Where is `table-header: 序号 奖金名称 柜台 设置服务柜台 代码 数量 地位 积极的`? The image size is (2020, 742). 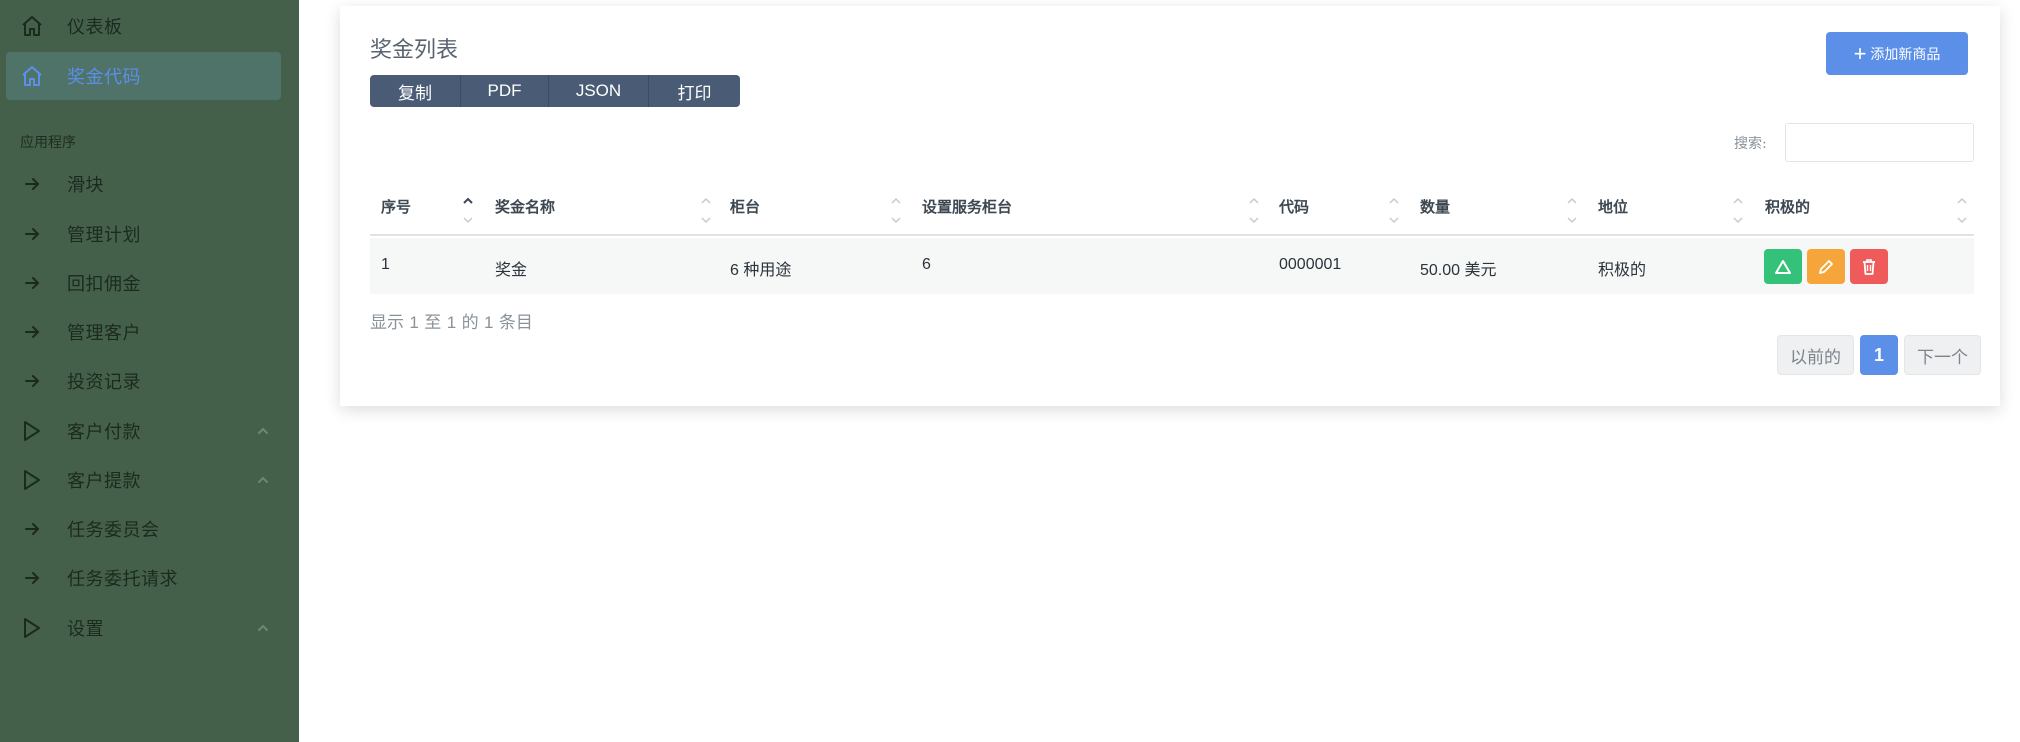
table-header: 序号 奖金名称 柜台 设置服务柜台 代码 数量 地位 积极的 is located at coordinates (1172, 211).